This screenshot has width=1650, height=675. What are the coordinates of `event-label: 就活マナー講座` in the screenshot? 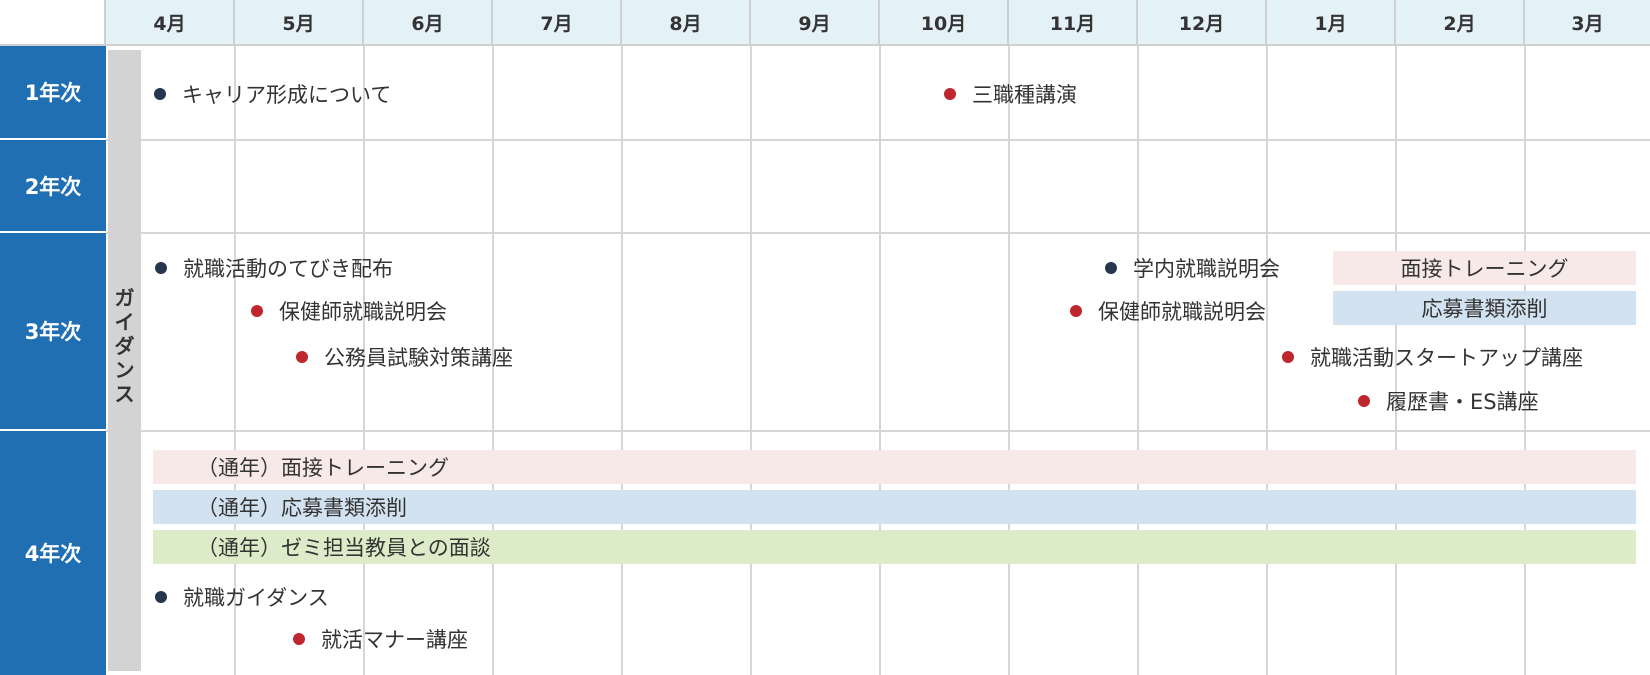 It's located at (394, 640).